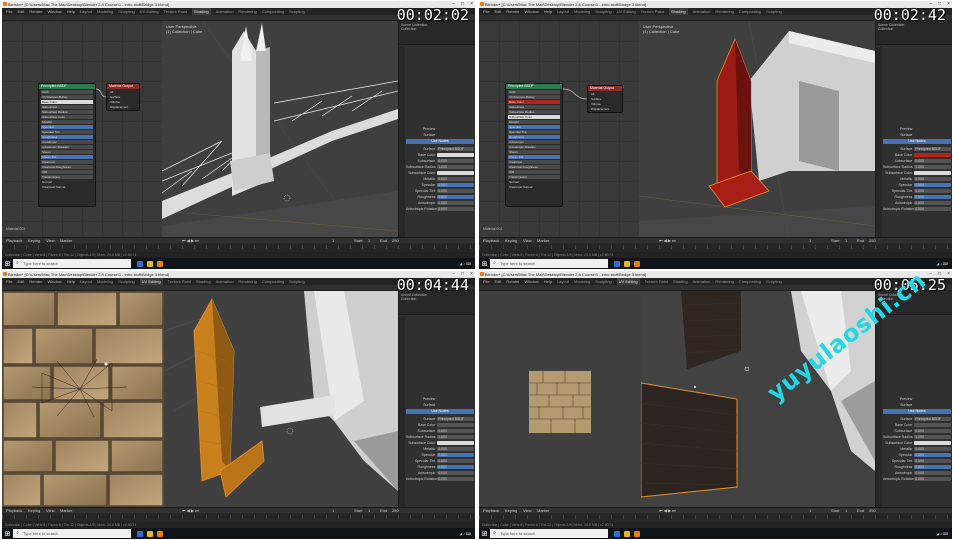 This screenshot has height=540, width=953. I want to click on uv-editor, so click(83, 399).